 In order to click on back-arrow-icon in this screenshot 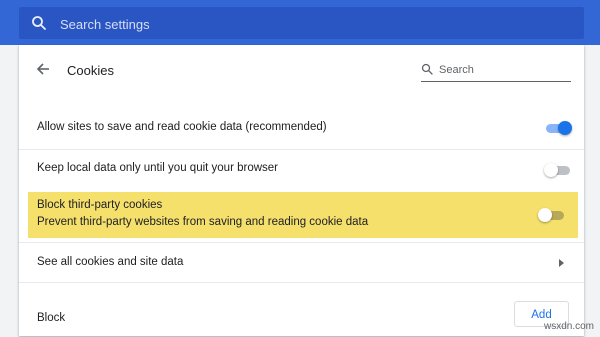, I will do `click(43, 69)`.